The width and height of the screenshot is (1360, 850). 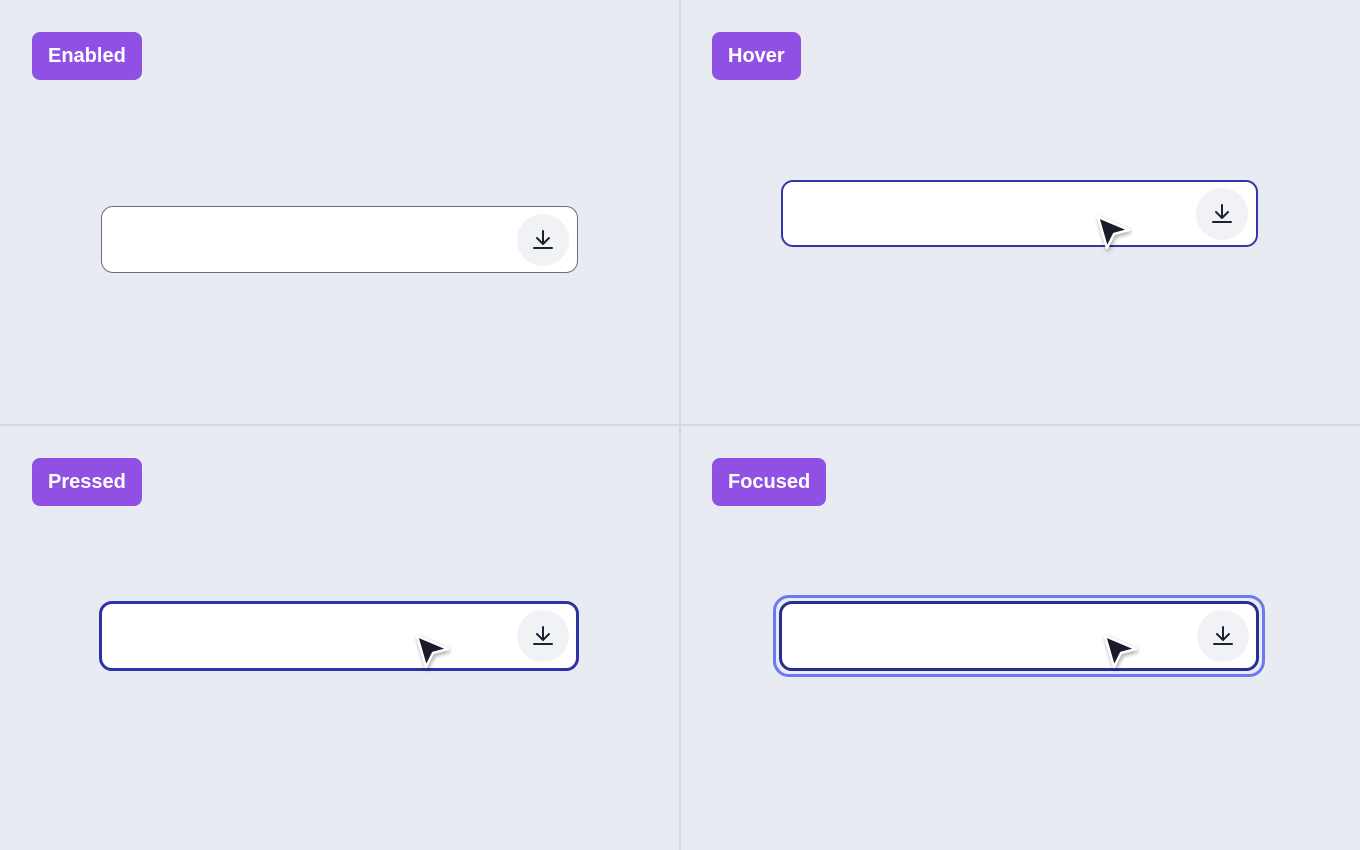 What do you see at coordinates (756, 56) in the screenshot?
I see `state-badge-hover: Hover` at bounding box center [756, 56].